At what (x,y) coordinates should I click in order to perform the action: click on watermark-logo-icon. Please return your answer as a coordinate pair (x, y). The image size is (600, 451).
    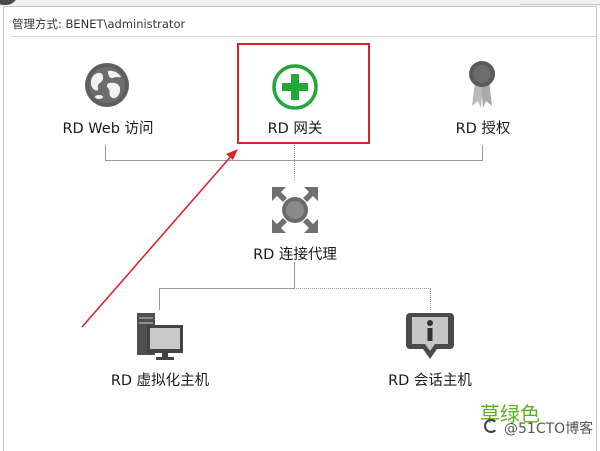
    Looking at the image, I should click on (491, 426).